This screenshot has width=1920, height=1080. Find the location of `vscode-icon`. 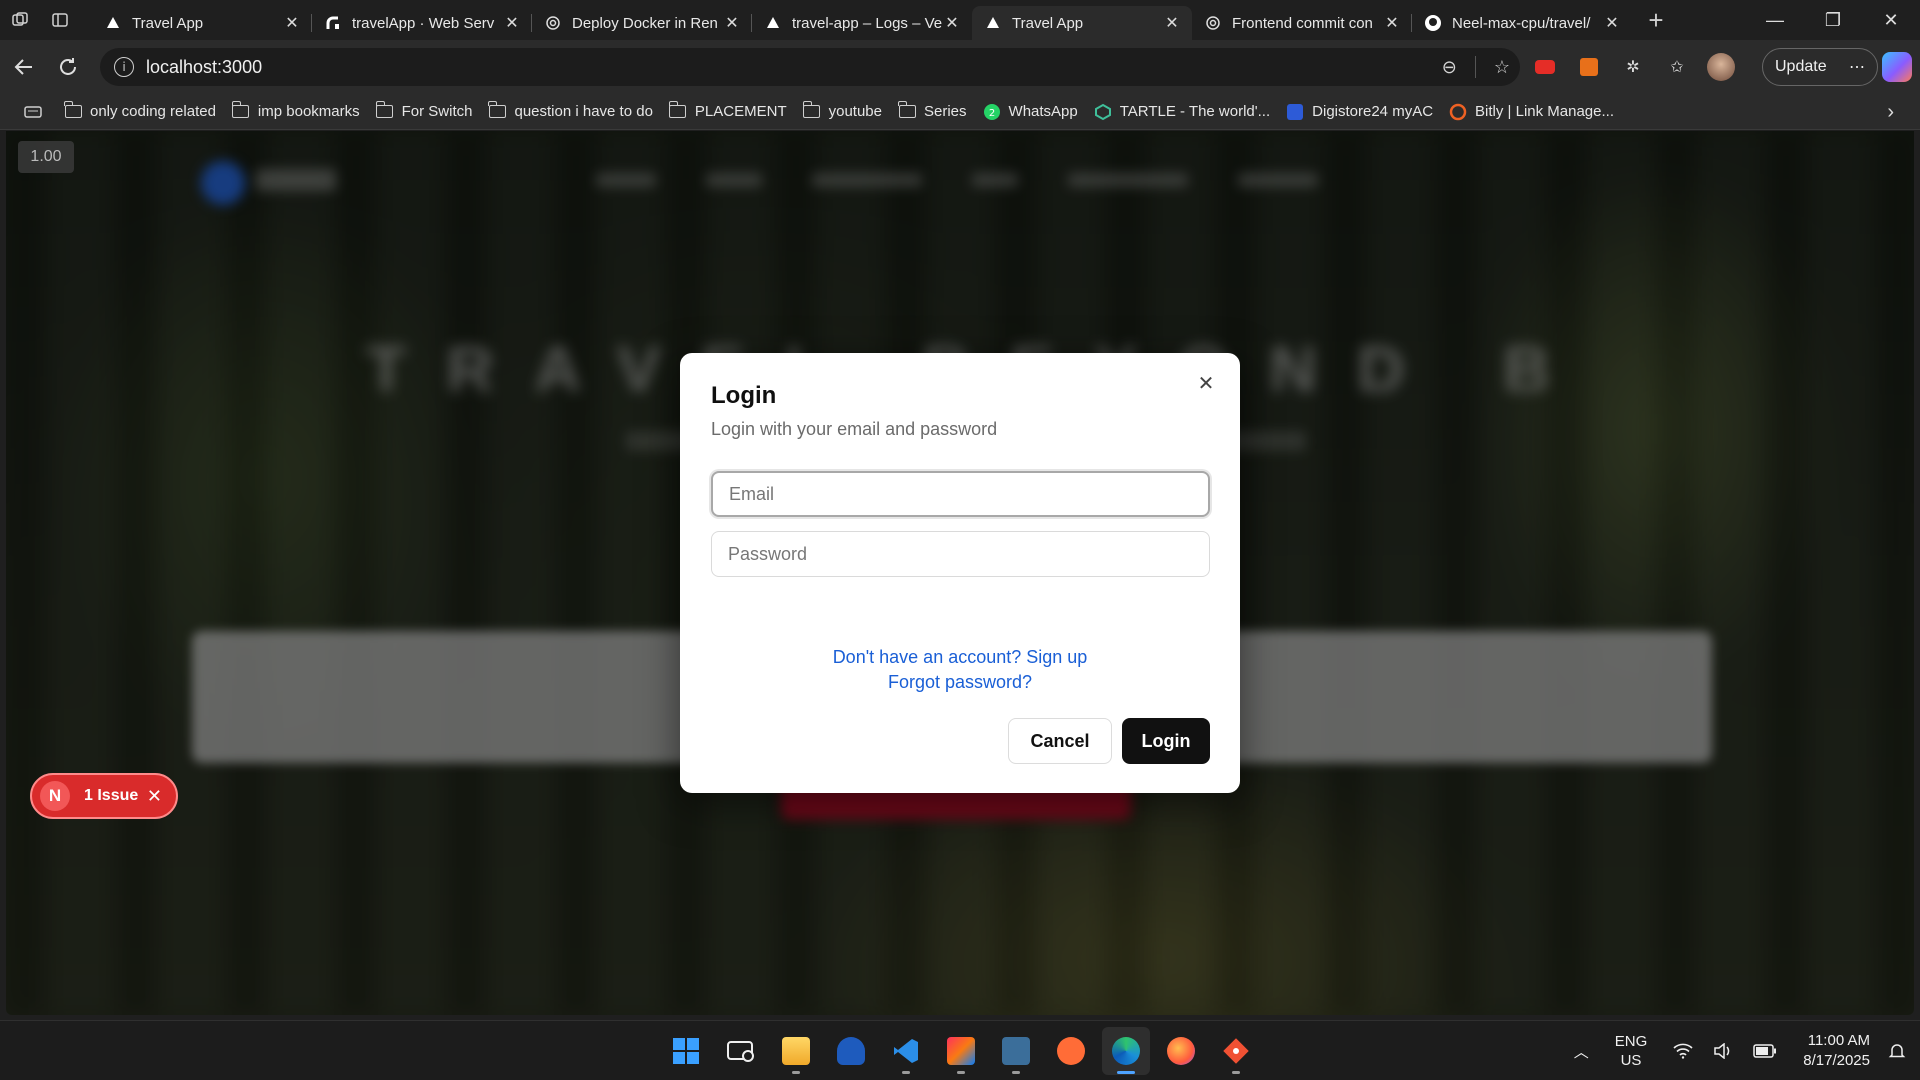

vscode-icon is located at coordinates (906, 1051).